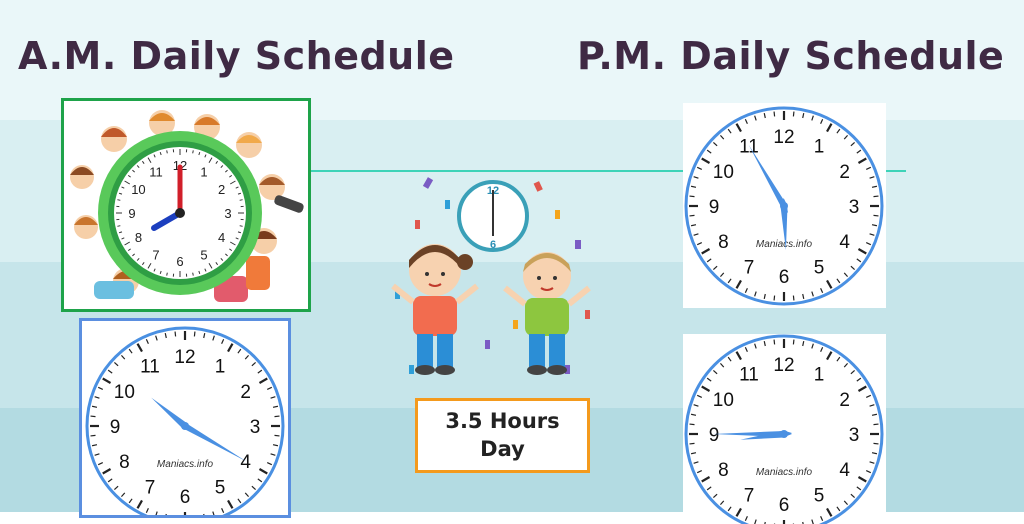  I want to click on pm-analog-clock-1: 12 12 3 45 6 78 9 1011 Maniacs.info, so click(784, 205).